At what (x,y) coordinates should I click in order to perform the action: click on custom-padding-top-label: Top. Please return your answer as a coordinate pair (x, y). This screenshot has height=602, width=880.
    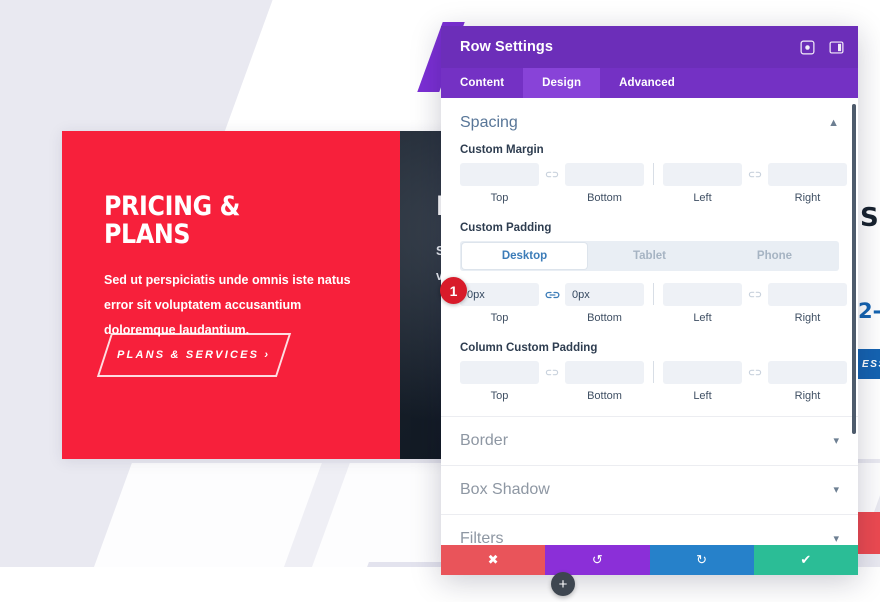
    Looking at the image, I should click on (499, 318).